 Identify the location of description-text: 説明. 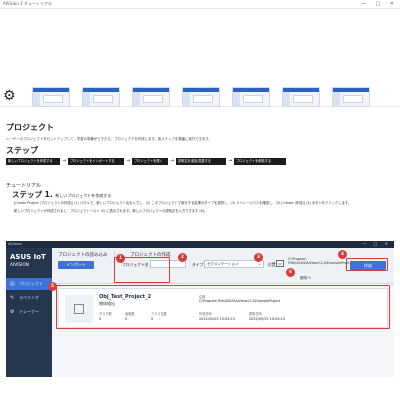
(303, 278).